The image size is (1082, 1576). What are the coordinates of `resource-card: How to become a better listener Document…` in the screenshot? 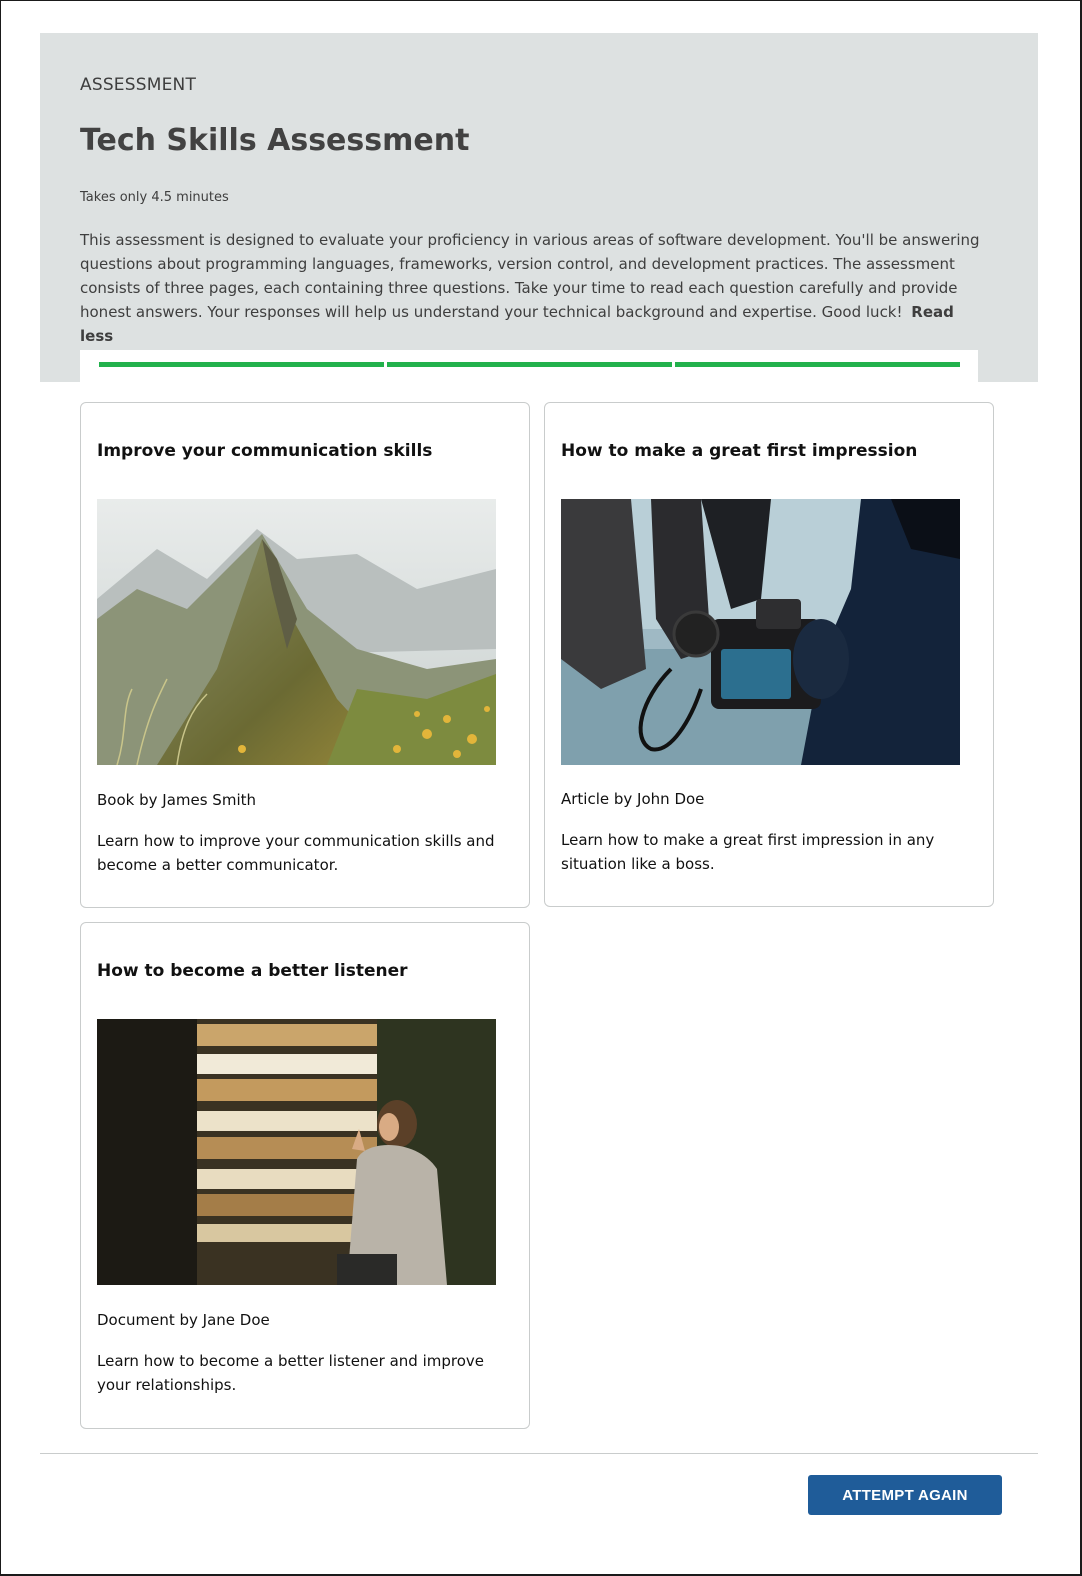 It's located at (305, 1175).